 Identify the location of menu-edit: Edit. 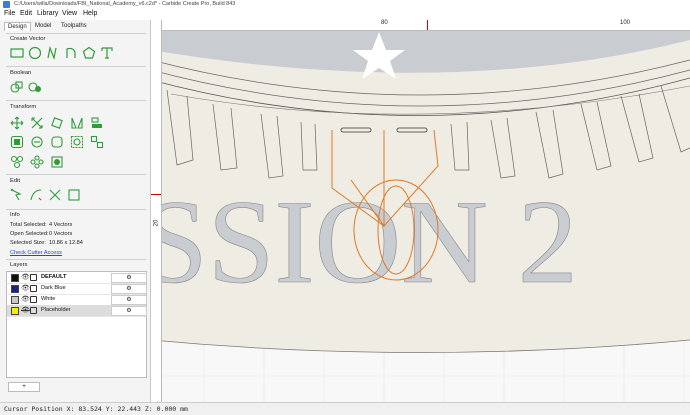
(26, 13).